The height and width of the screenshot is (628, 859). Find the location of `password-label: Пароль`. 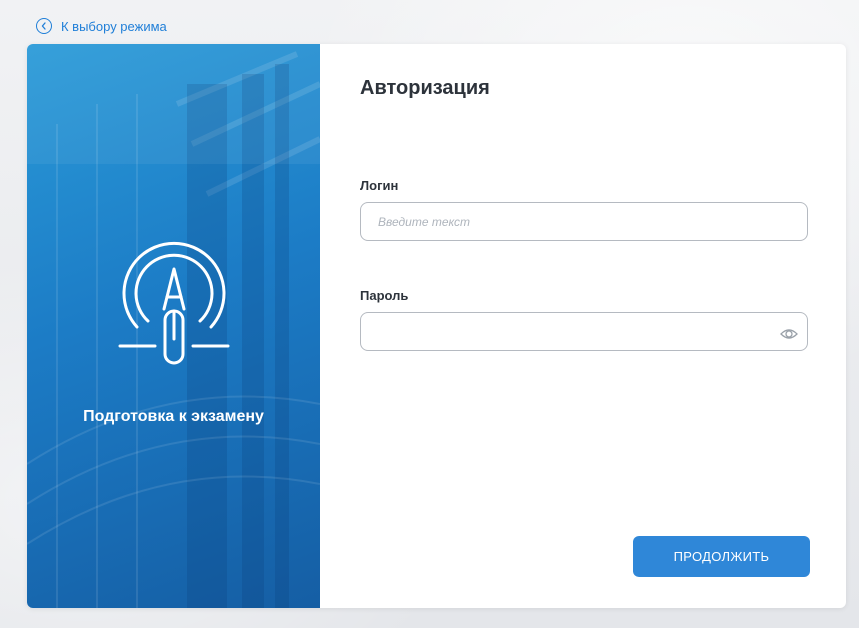

password-label: Пароль is located at coordinates (384, 295).